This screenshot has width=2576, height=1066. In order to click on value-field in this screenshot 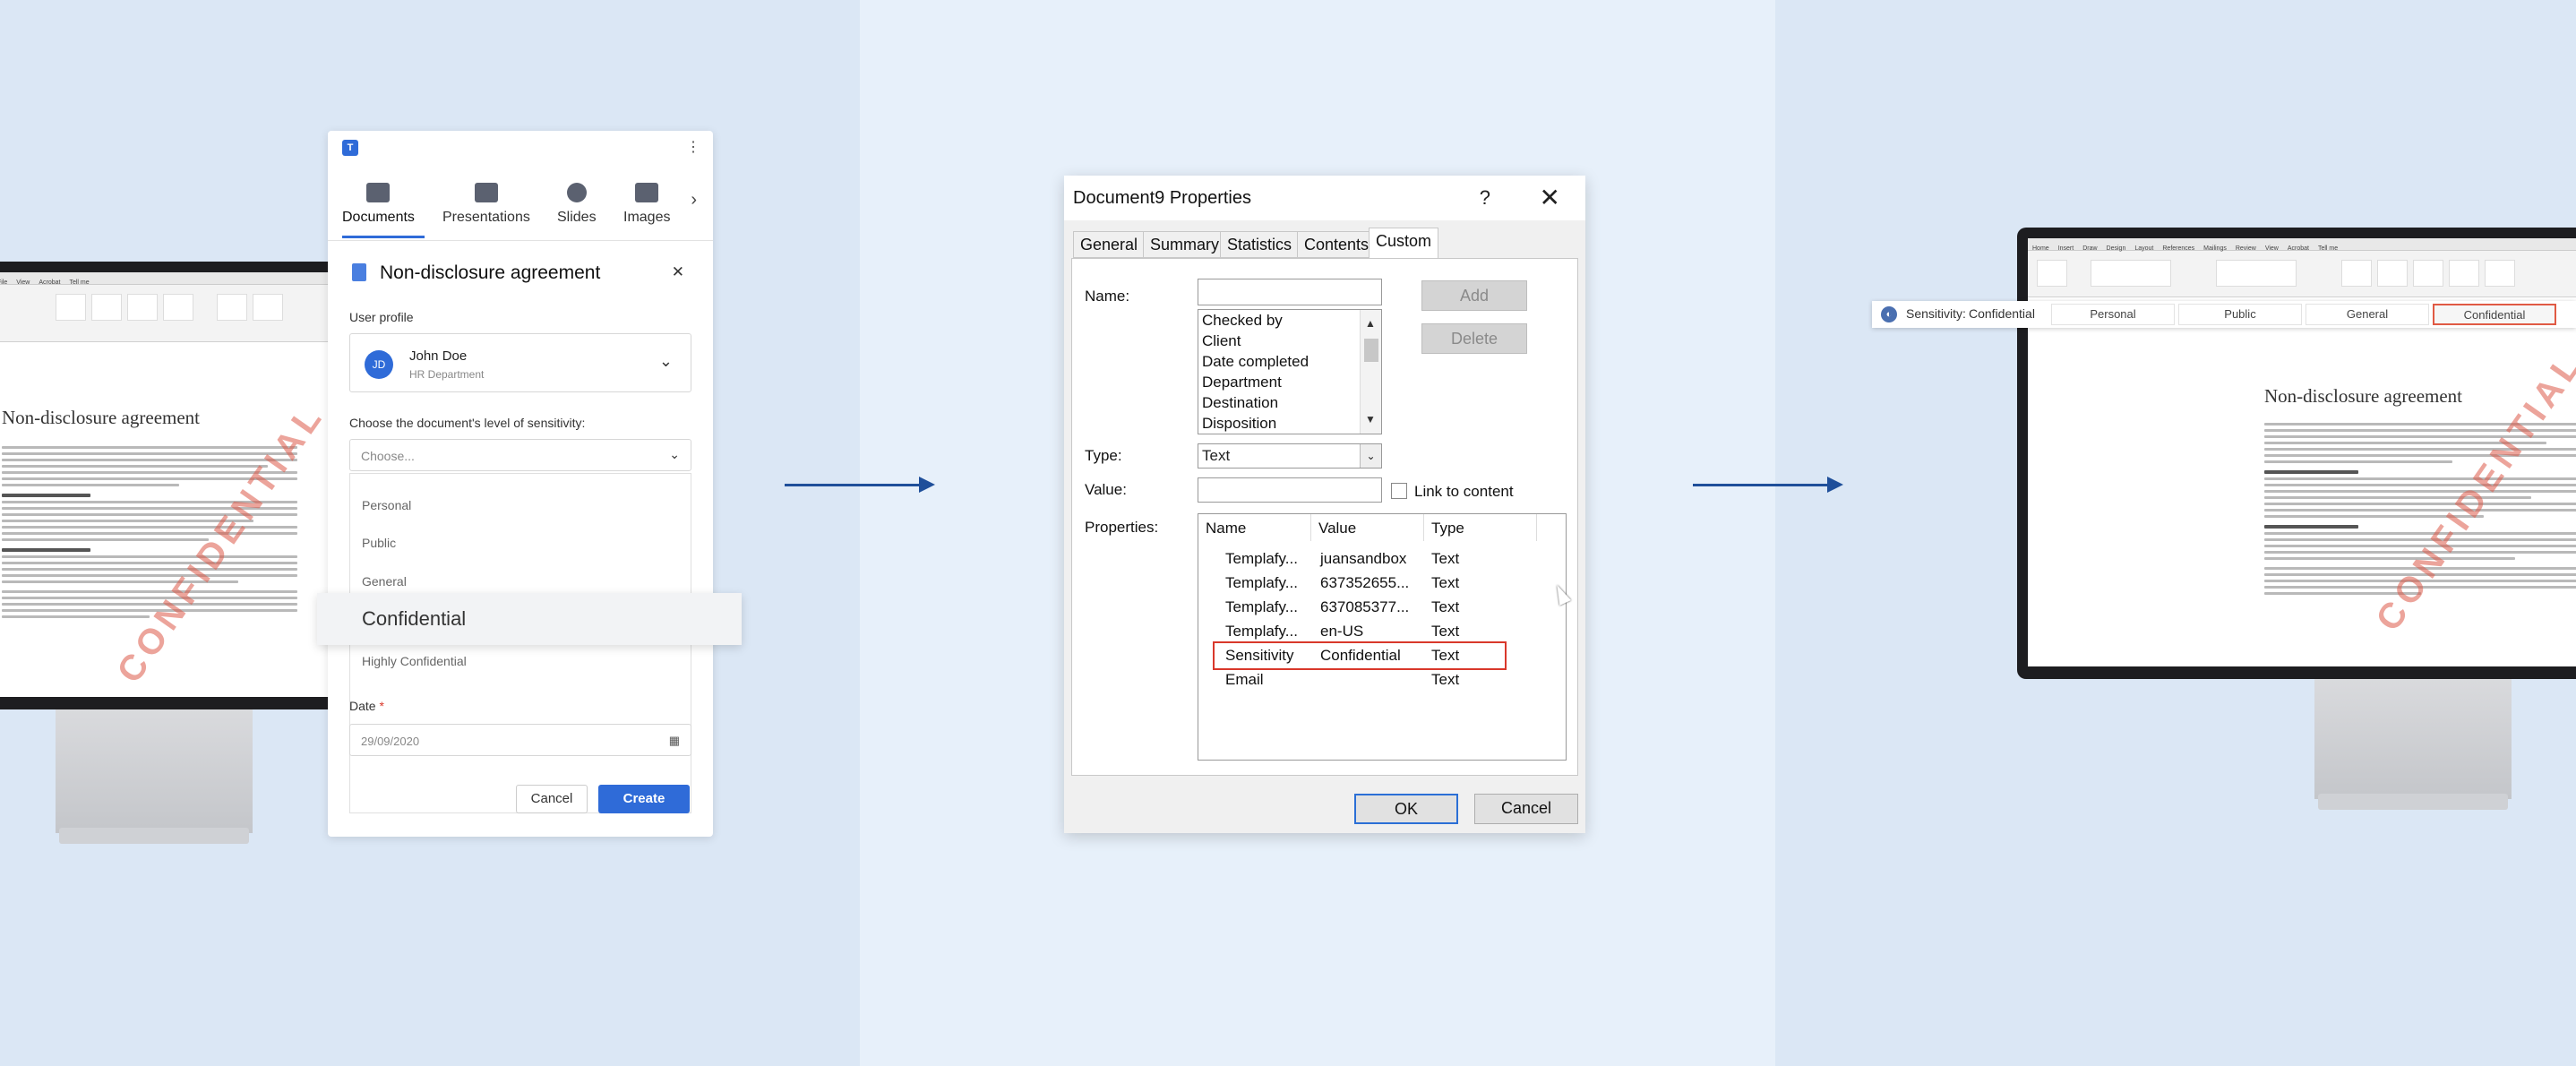, I will do `click(1290, 490)`.